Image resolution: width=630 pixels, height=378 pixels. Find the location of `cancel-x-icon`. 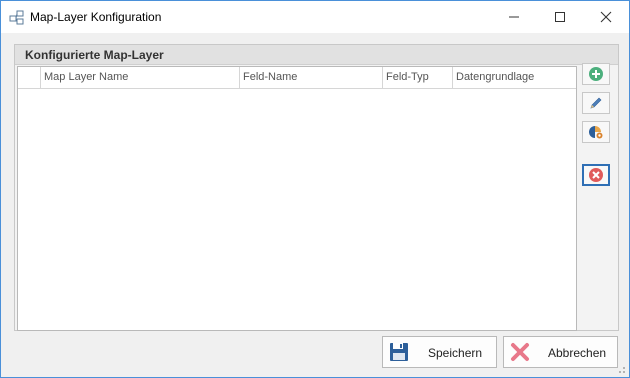

cancel-x-icon is located at coordinates (520, 352).